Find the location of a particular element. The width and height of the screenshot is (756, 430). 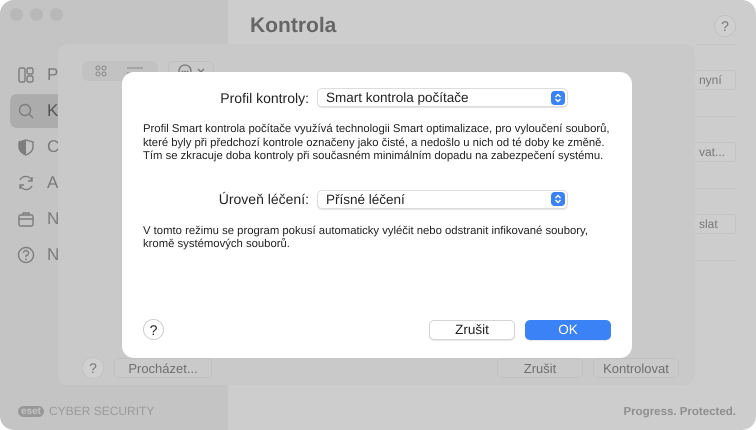

description: V tomto režimu se program pokusí automaticky vyléčit nebo odstranit infikované soubory, kromě systémových souborů. is located at coordinates (366, 238).